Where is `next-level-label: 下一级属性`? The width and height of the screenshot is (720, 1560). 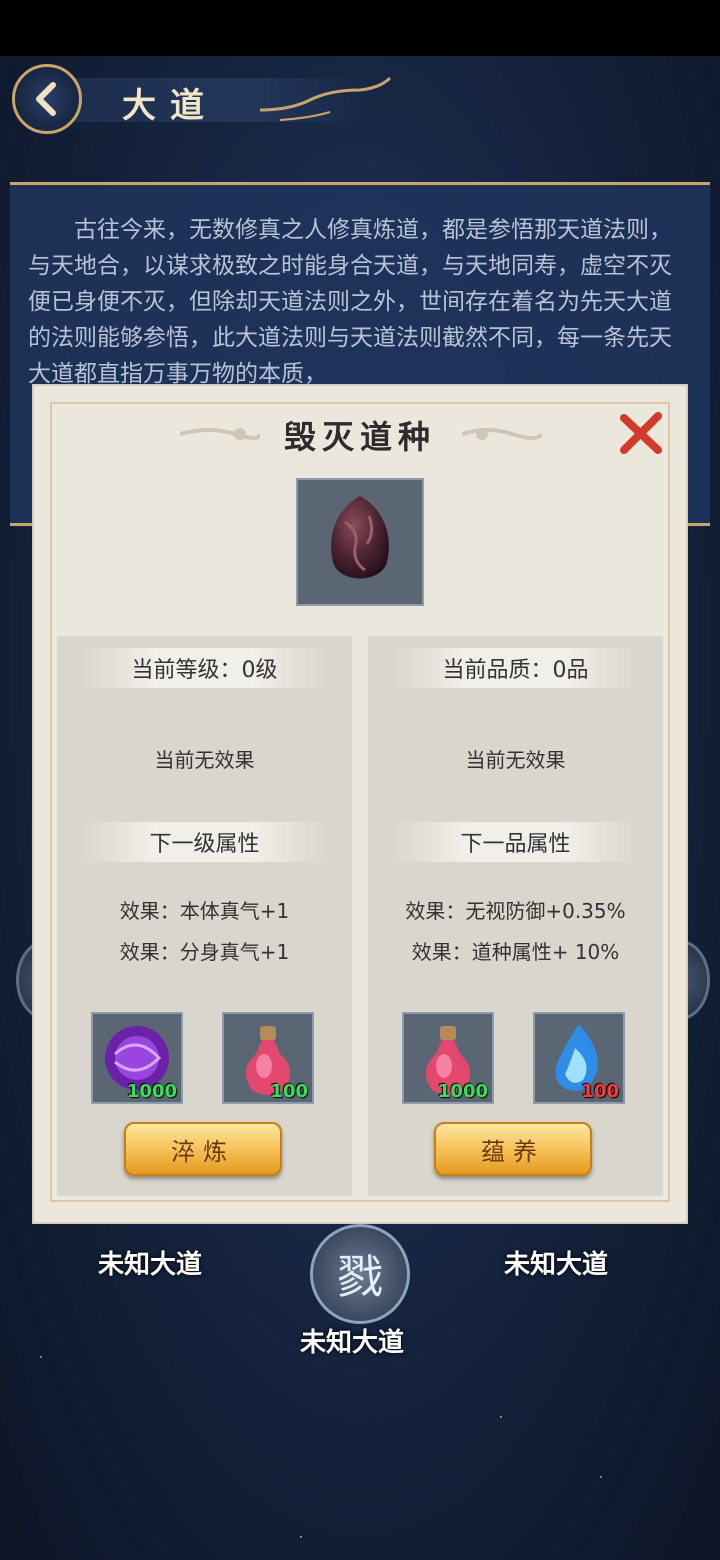 next-level-label: 下一级属性 is located at coordinates (204, 842).